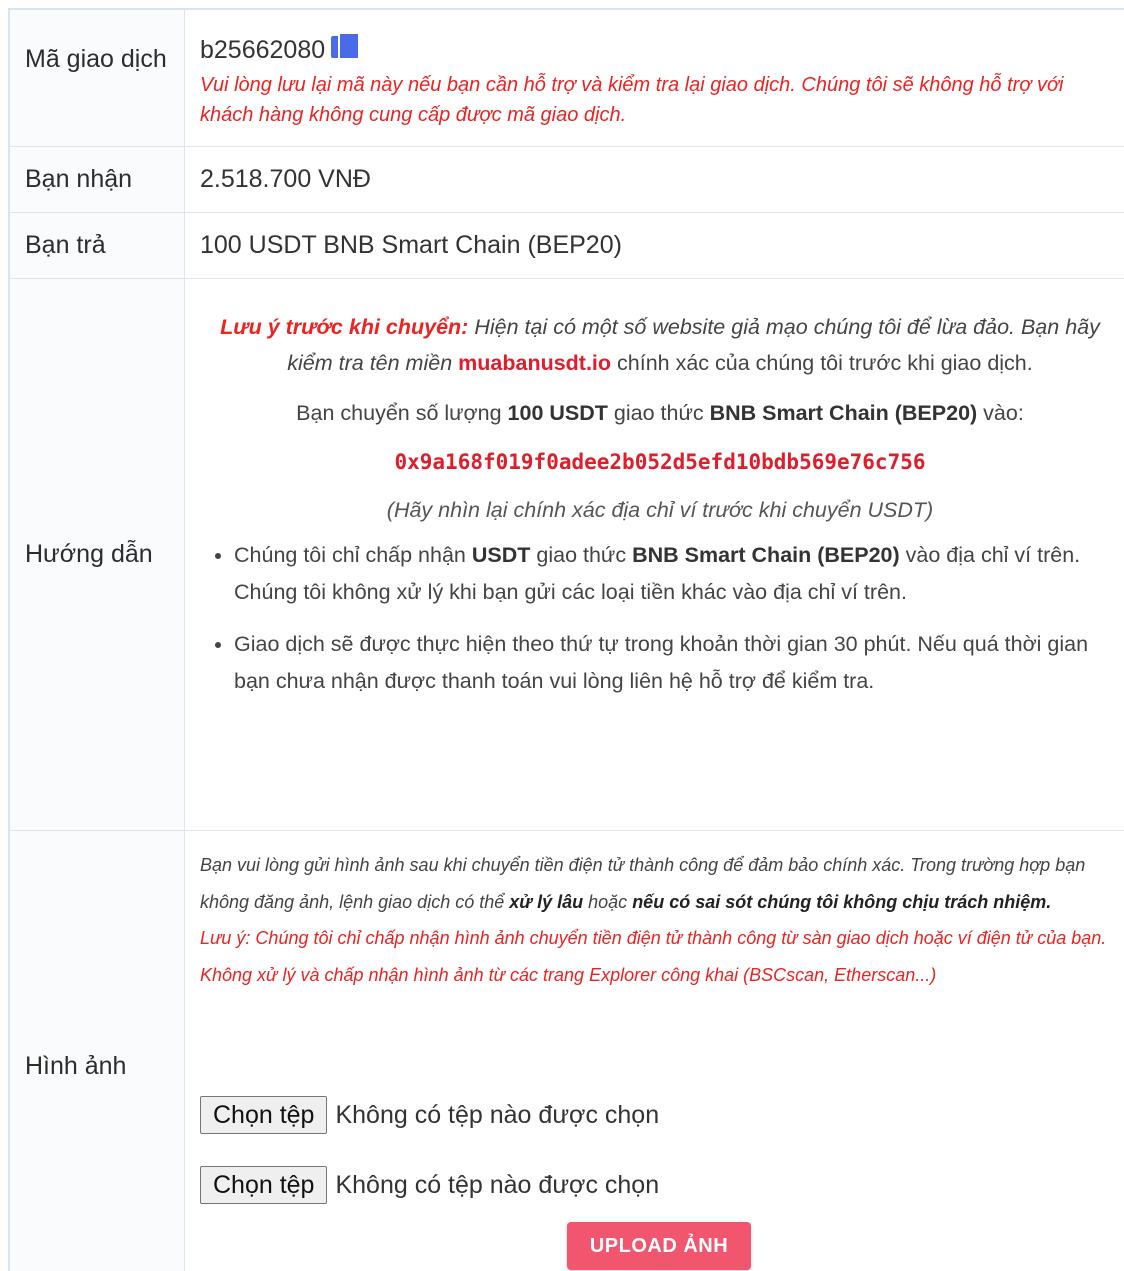 This screenshot has height=1271, width=1124. I want to click on file-input-1: Chọn tệp Không có tệp nào được chọn, so click(429, 1115).